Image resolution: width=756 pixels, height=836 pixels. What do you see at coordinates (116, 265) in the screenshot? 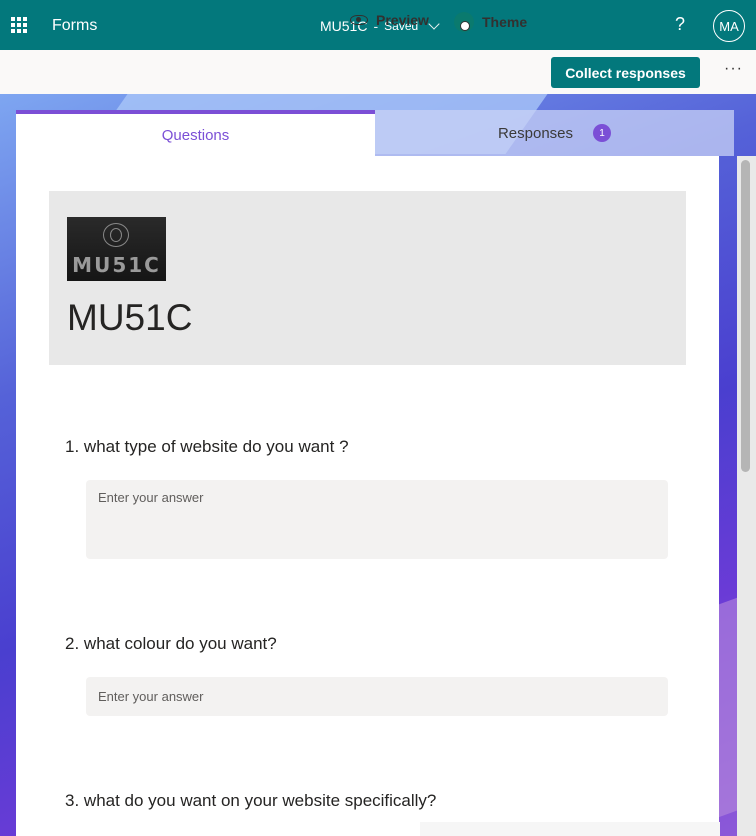
I see `logo-text: MU51C` at bounding box center [116, 265].